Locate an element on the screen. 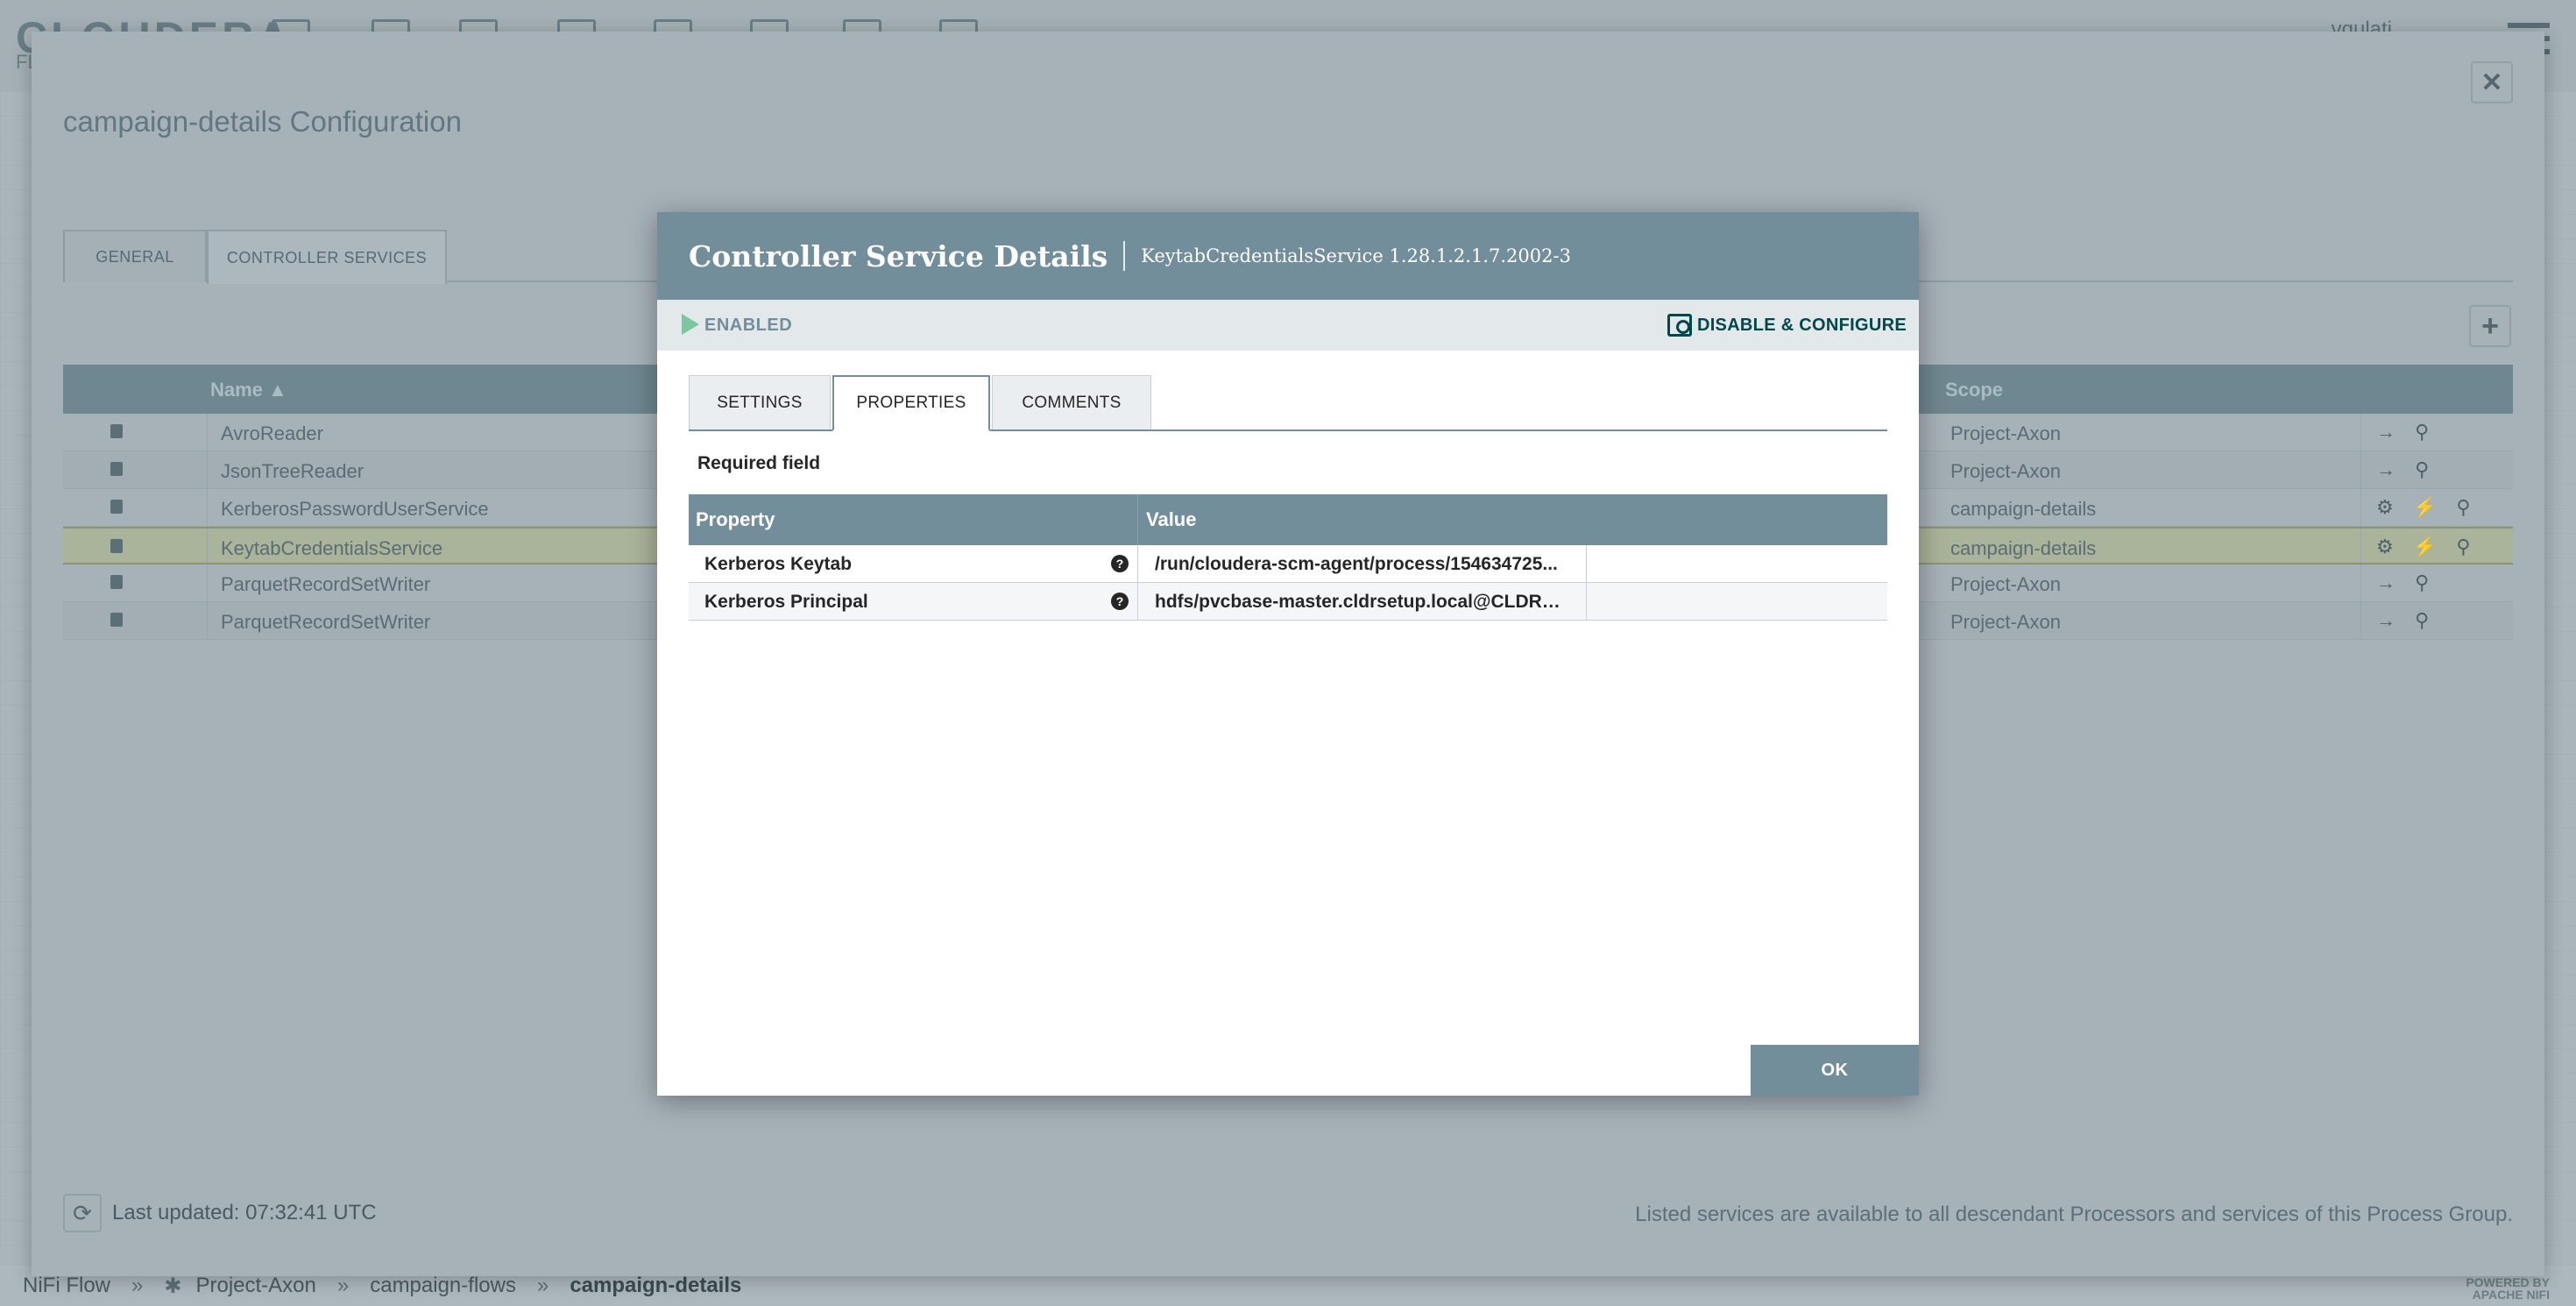 The image size is (2576, 1306). disable-configure-button: DISABLE & CONFIGURE is located at coordinates (1787, 325).